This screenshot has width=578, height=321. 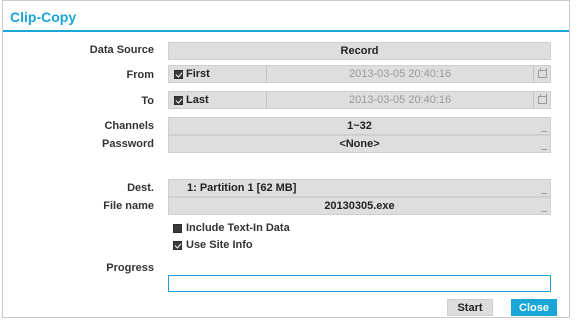 I want to click on data-source-value: Record, so click(x=359, y=51).